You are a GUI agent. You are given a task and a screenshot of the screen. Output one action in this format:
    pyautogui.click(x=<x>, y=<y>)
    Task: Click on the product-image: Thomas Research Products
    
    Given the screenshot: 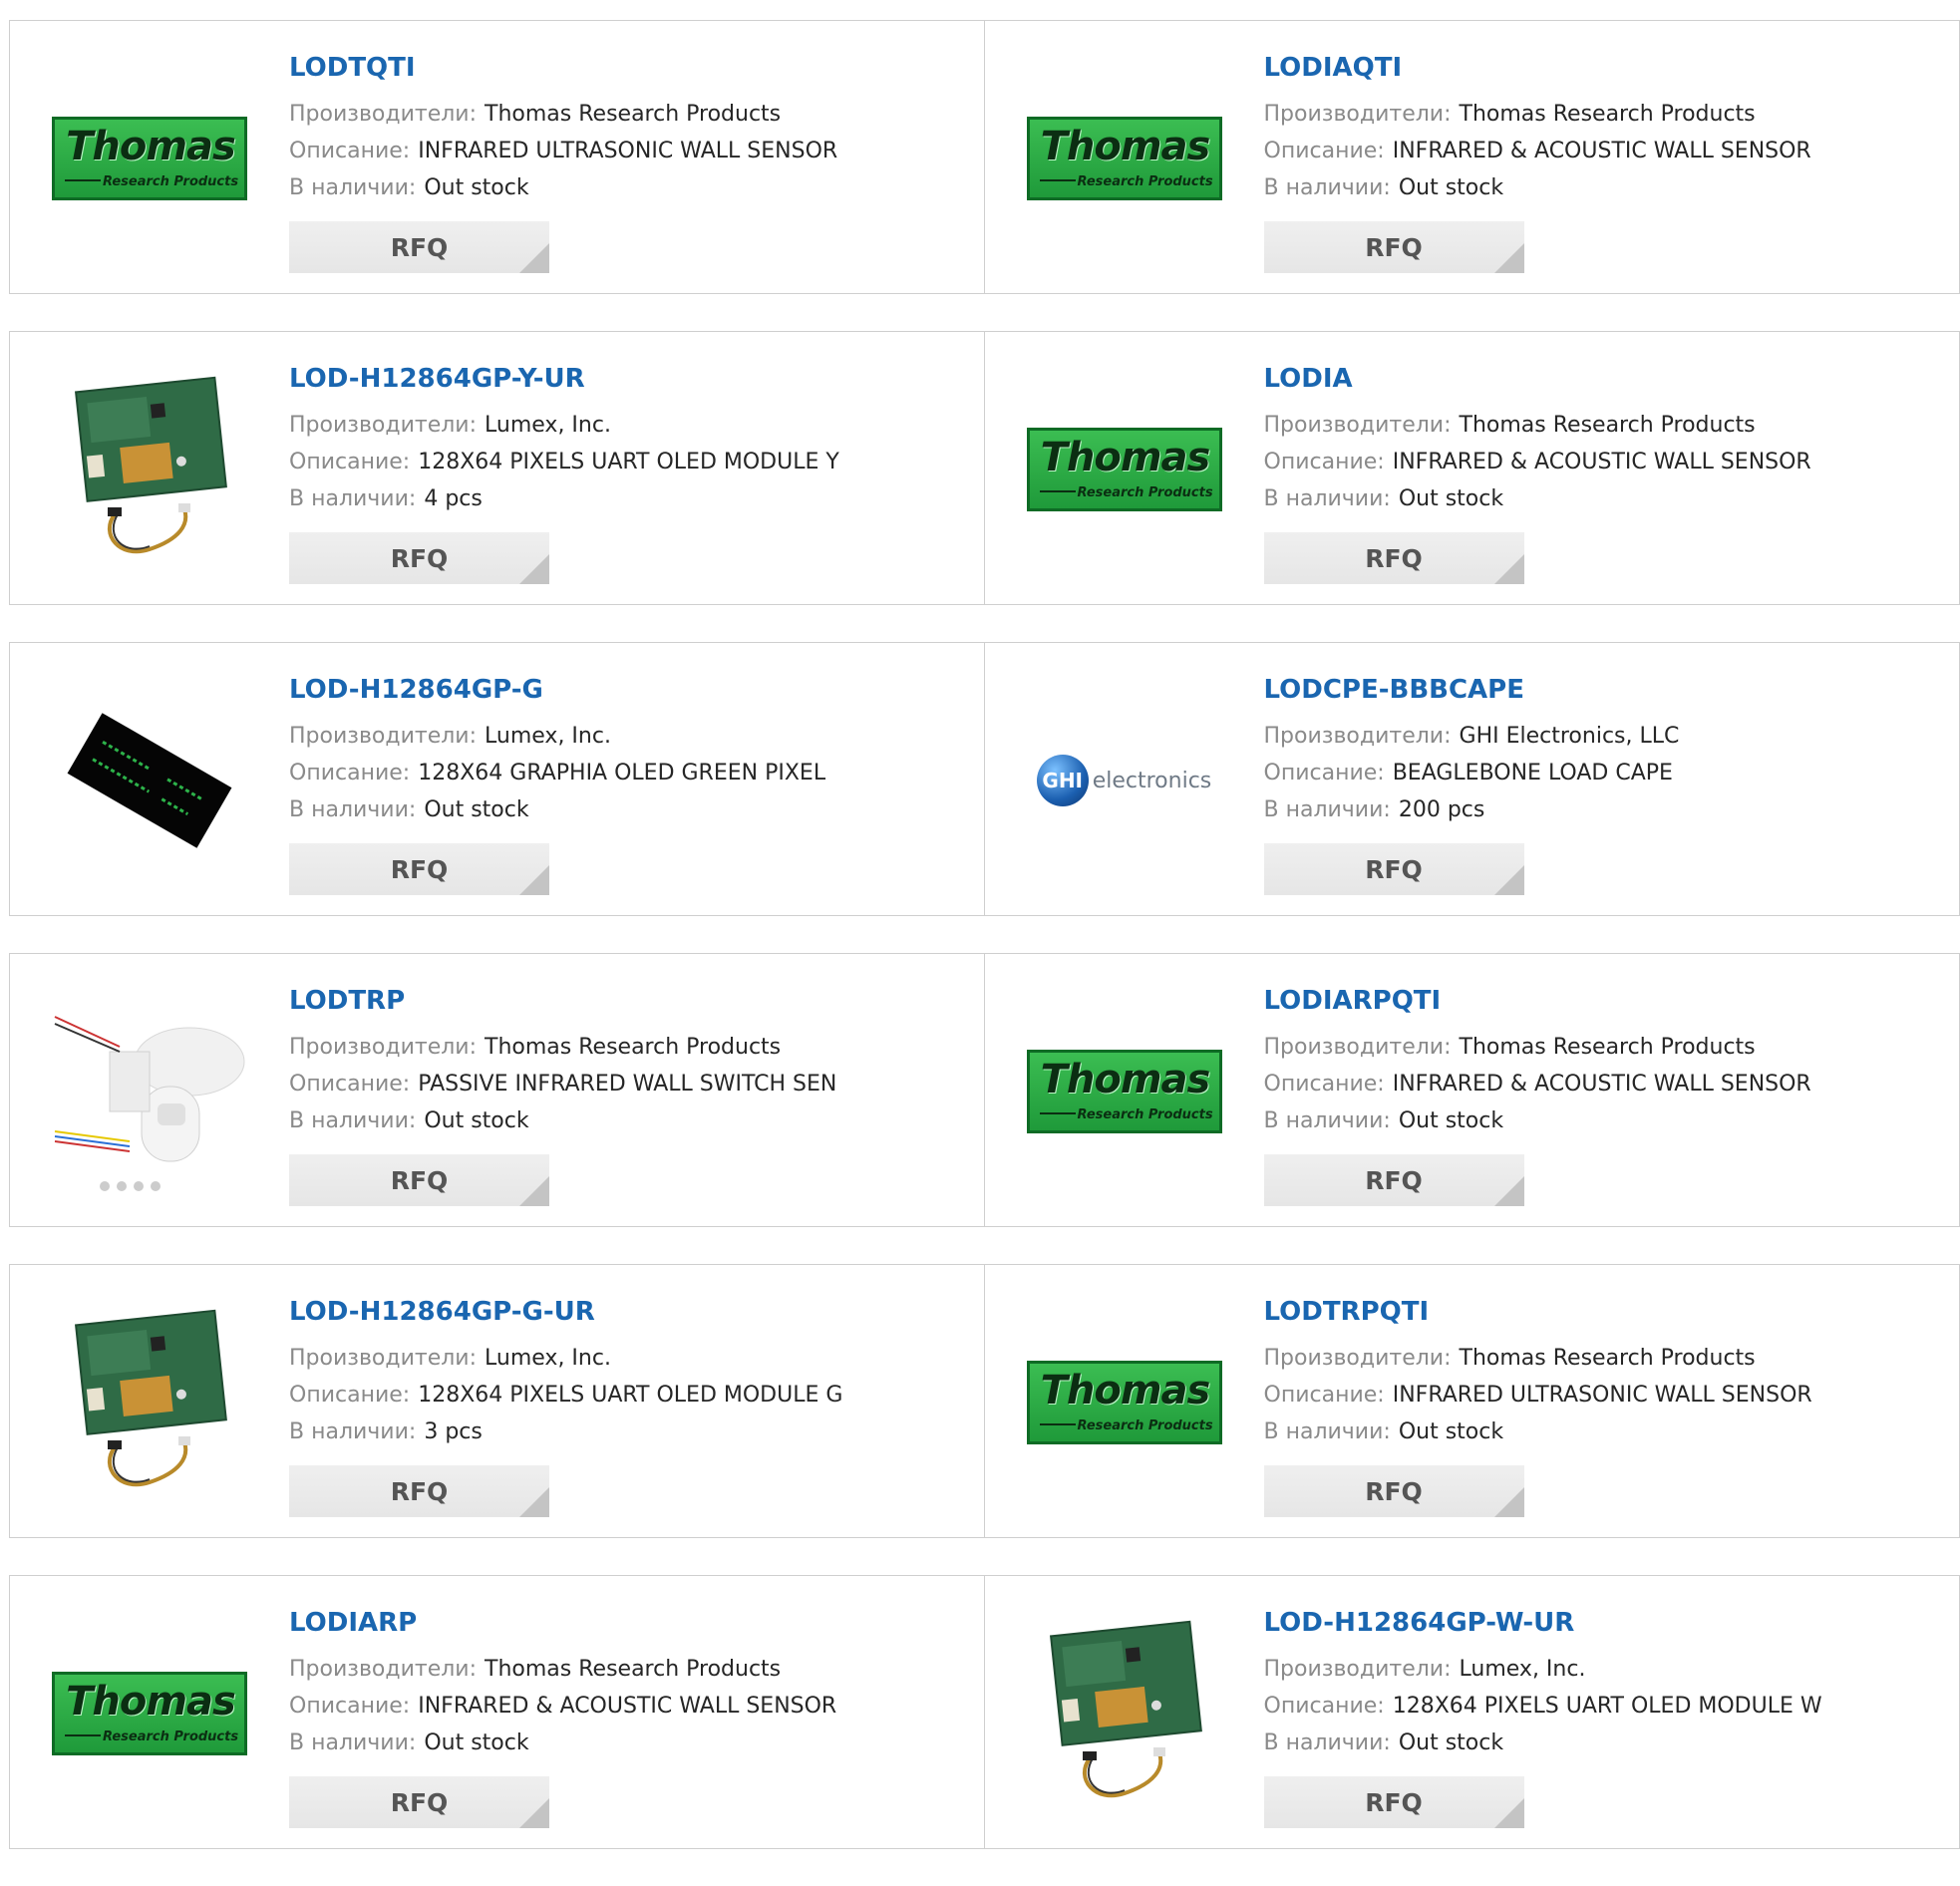 What is the action you would take?
    pyautogui.click(x=149, y=158)
    